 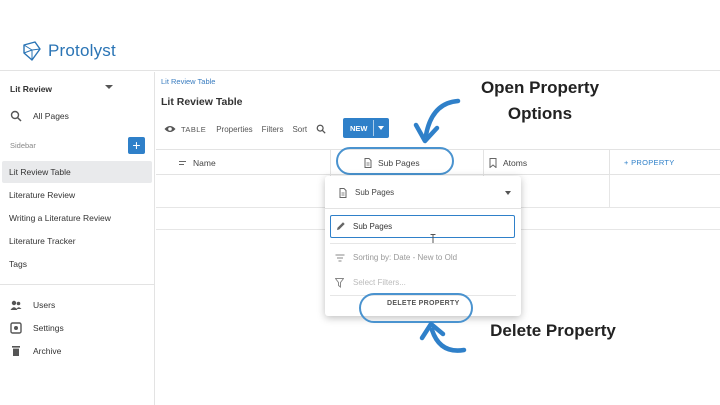 What do you see at coordinates (44, 305) in the screenshot?
I see `users-label: Users` at bounding box center [44, 305].